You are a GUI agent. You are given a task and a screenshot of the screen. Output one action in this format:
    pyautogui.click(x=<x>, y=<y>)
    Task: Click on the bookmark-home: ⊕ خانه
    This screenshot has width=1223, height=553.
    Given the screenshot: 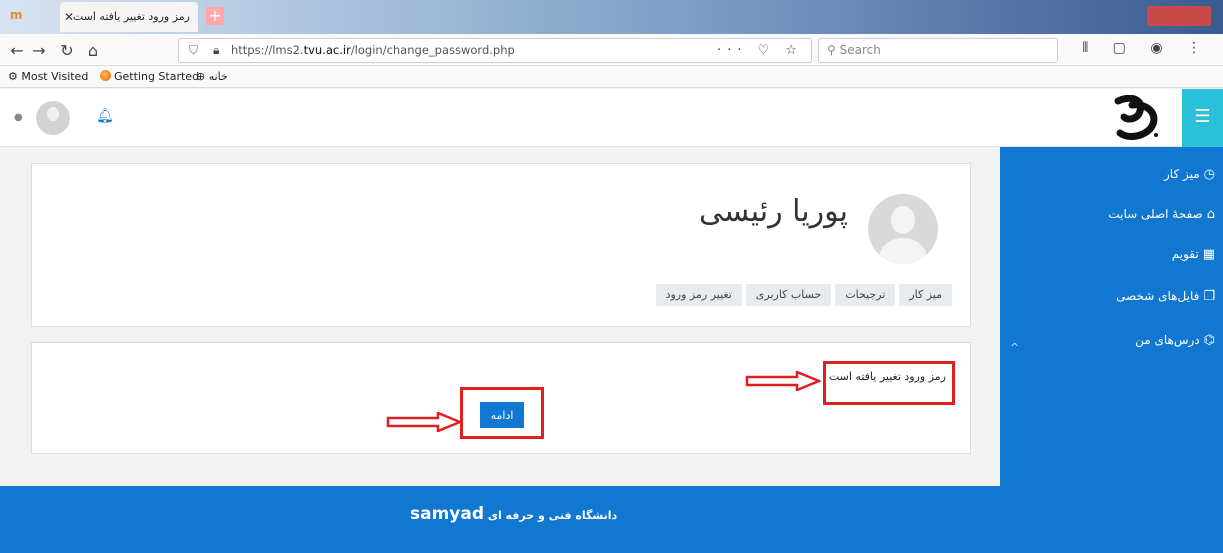 What is the action you would take?
    pyautogui.click(x=212, y=77)
    